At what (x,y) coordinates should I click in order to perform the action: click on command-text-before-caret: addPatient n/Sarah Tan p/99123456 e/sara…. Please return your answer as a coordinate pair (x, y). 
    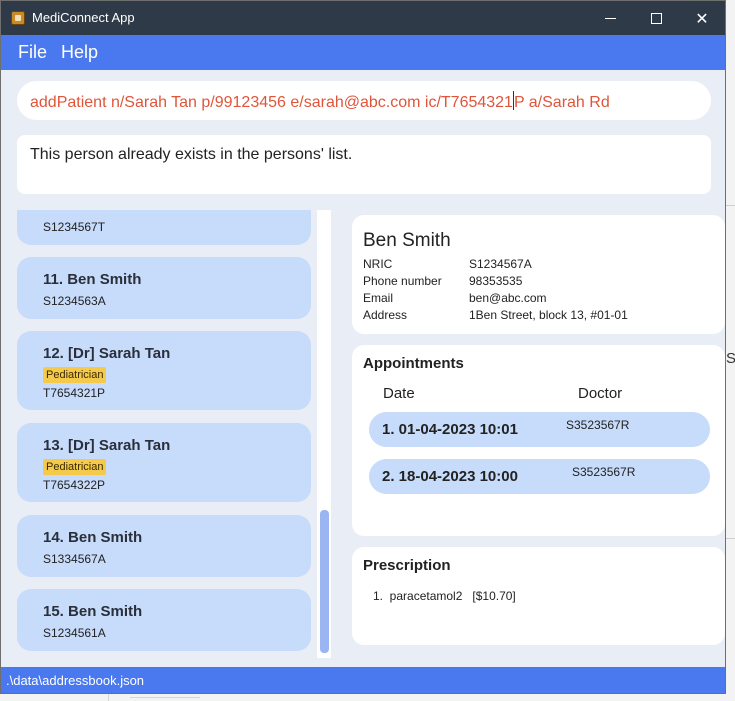
    Looking at the image, I should click on (271, 102).